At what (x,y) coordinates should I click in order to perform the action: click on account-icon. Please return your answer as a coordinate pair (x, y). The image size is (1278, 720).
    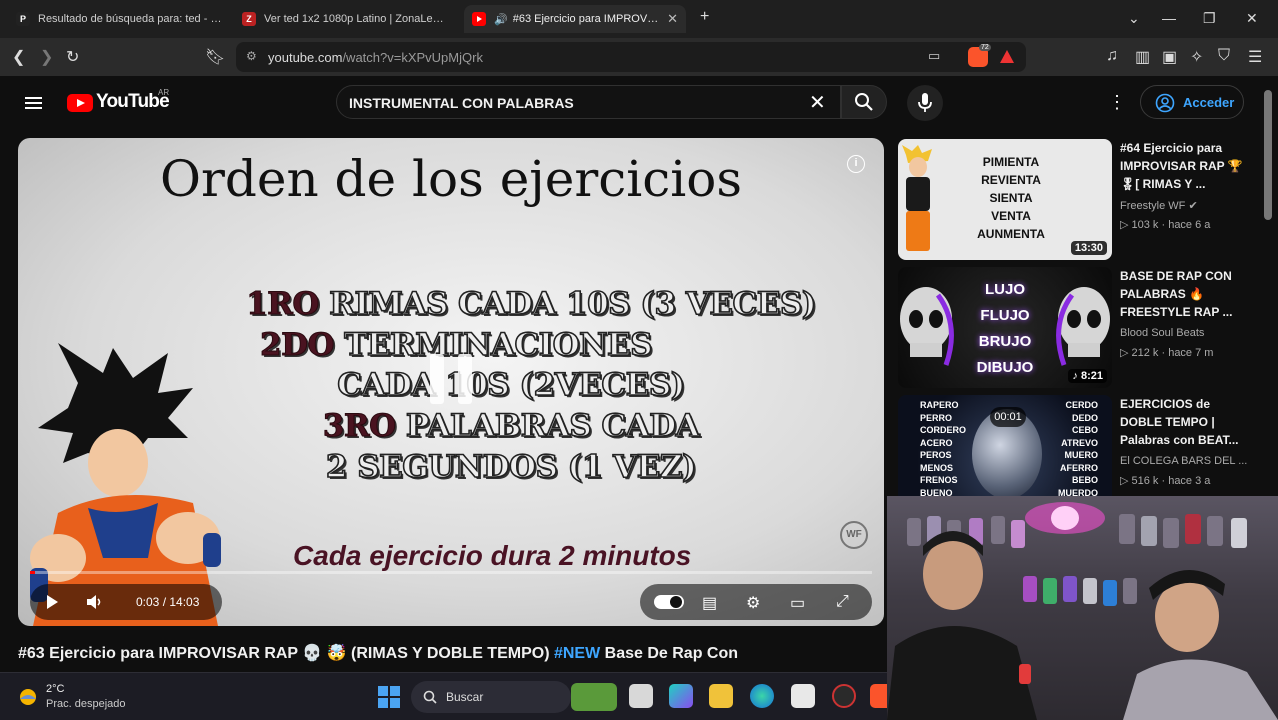
    Looking at the image, I should click on (1165, 103).